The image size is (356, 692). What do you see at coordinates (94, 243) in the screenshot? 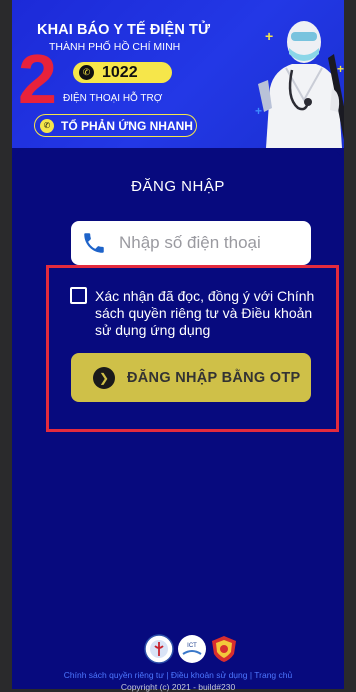
I see `phone-icon` at bounding box center [94, 243].